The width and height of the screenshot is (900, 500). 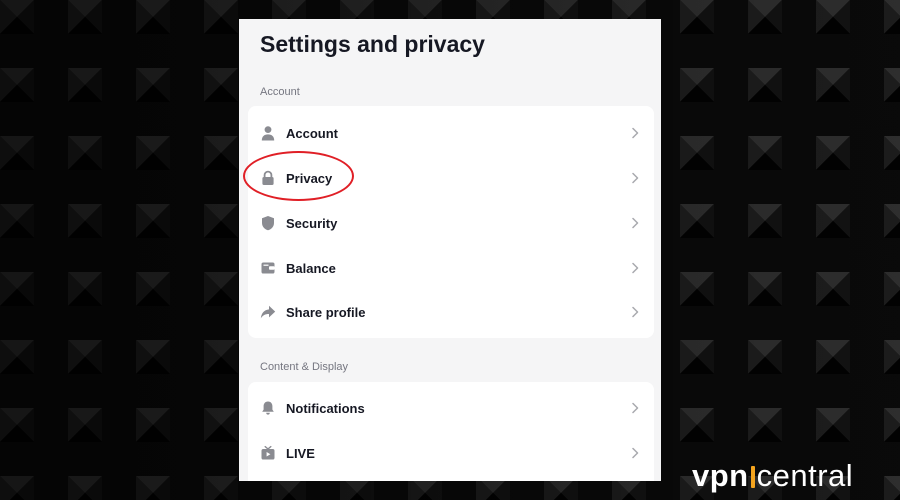 I want to click on logo-text-vpn: vpn, so click(x=720, y=475).